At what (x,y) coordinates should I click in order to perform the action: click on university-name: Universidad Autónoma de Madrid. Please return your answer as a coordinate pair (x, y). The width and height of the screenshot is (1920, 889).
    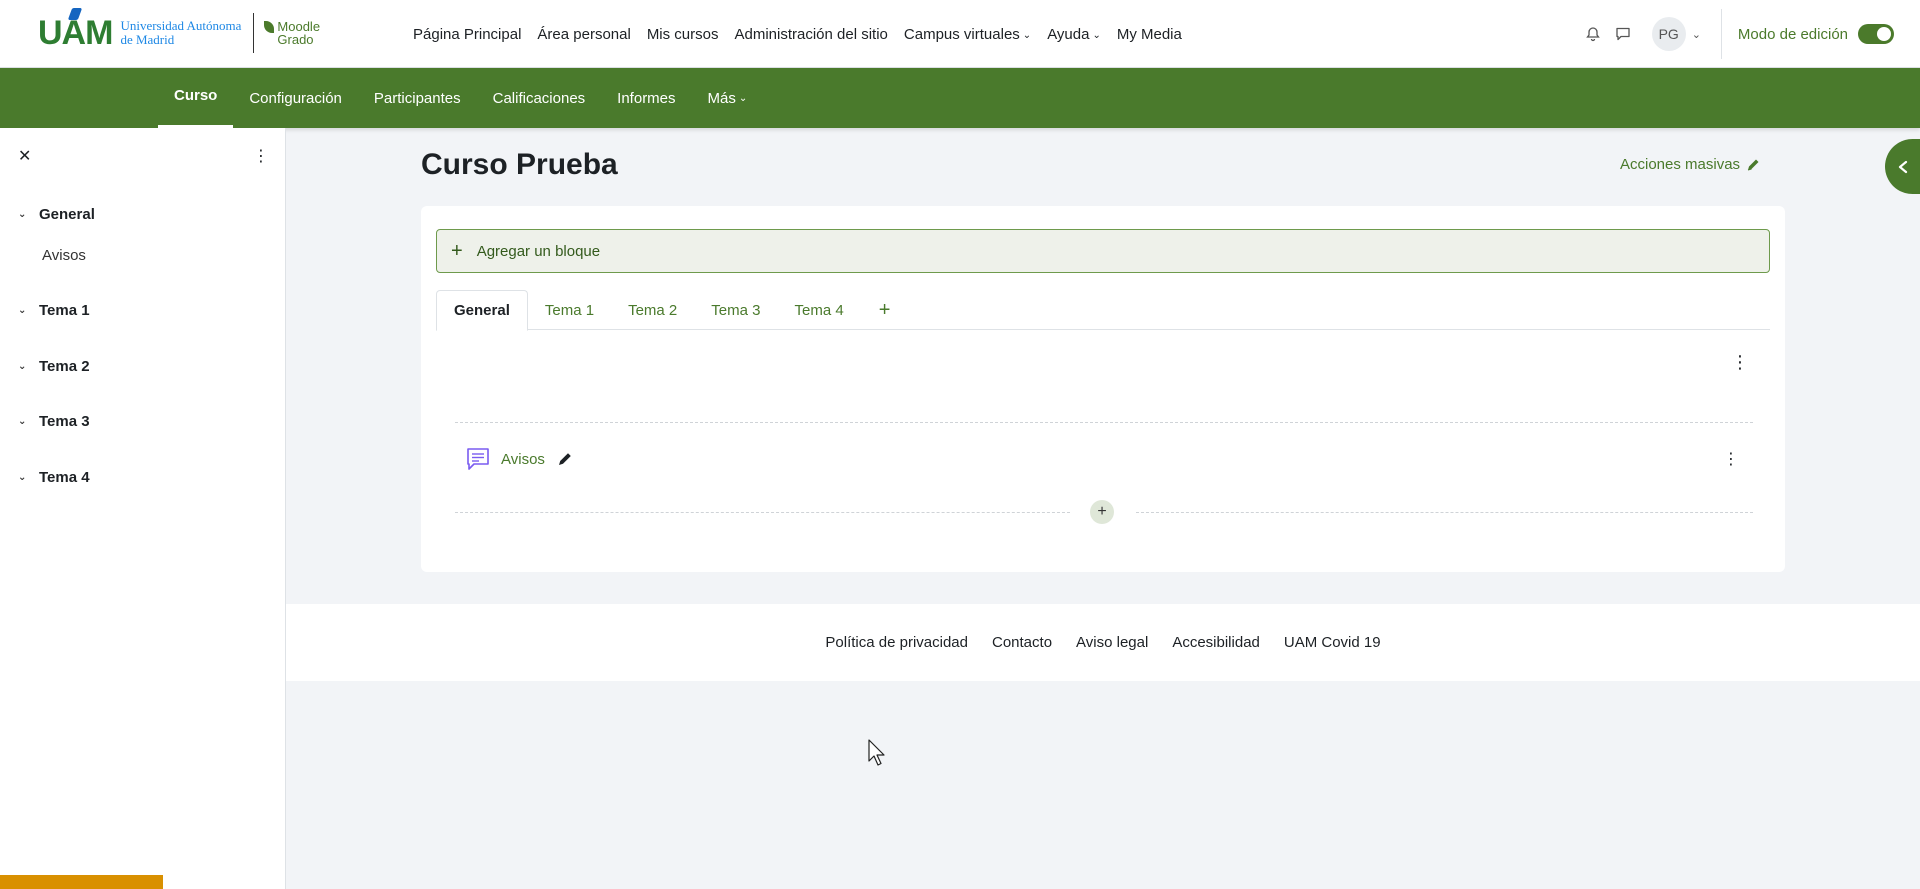
    Looking at the image, I should click on (181, 32).